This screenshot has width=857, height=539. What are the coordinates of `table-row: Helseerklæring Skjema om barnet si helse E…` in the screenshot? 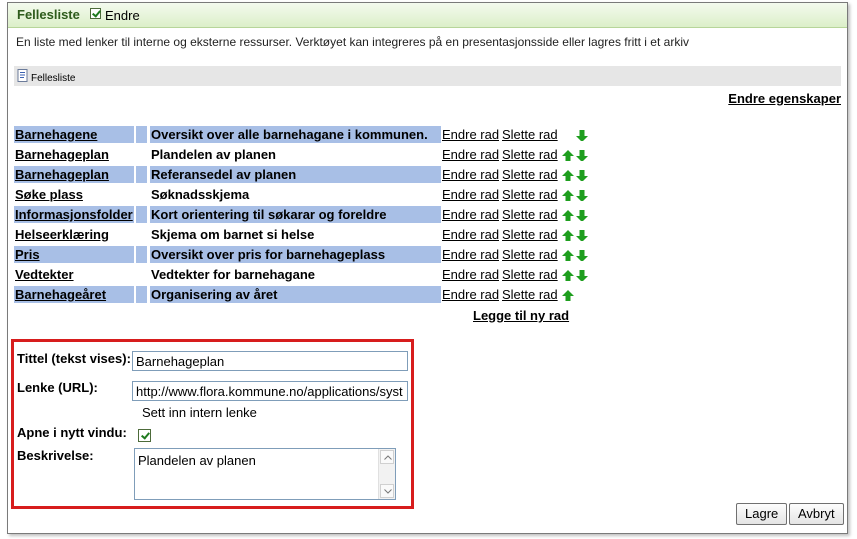 It's located at (314, 235).